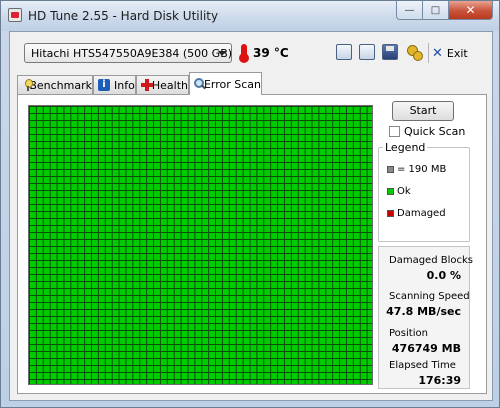  Describe the element at coordinates (244, 53) in the screenshot. I see `thermometer-icon` at that location.